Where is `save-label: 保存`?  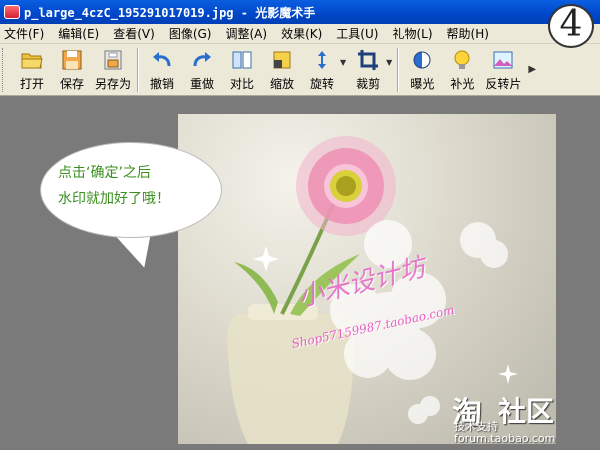
save-label: 保存 is located at coordinates (71, 84).